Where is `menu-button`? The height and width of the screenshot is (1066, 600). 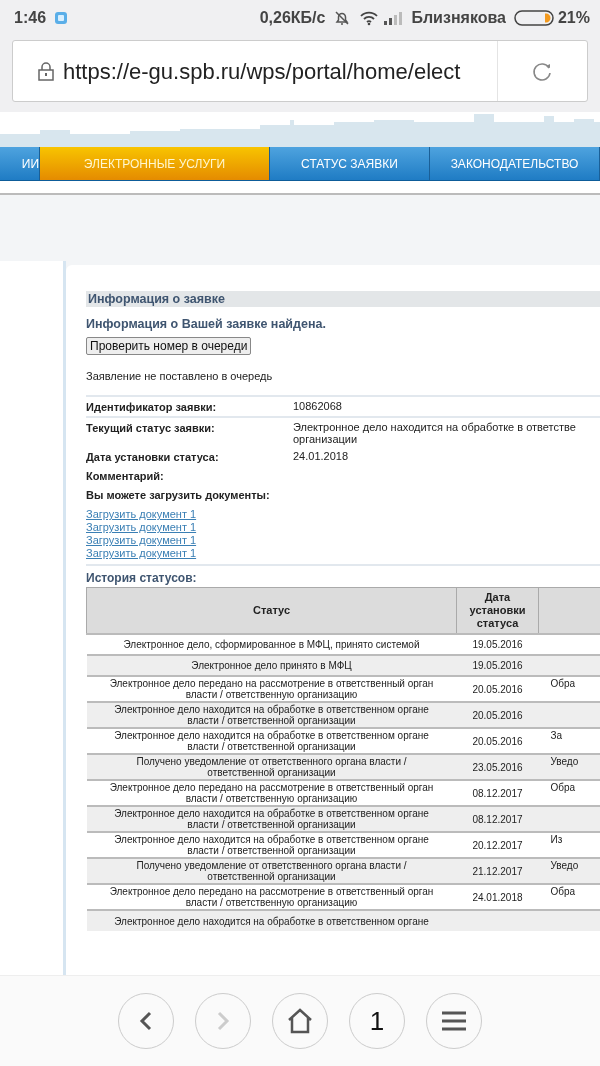
menu-button is located at coordinates (454, 1021).